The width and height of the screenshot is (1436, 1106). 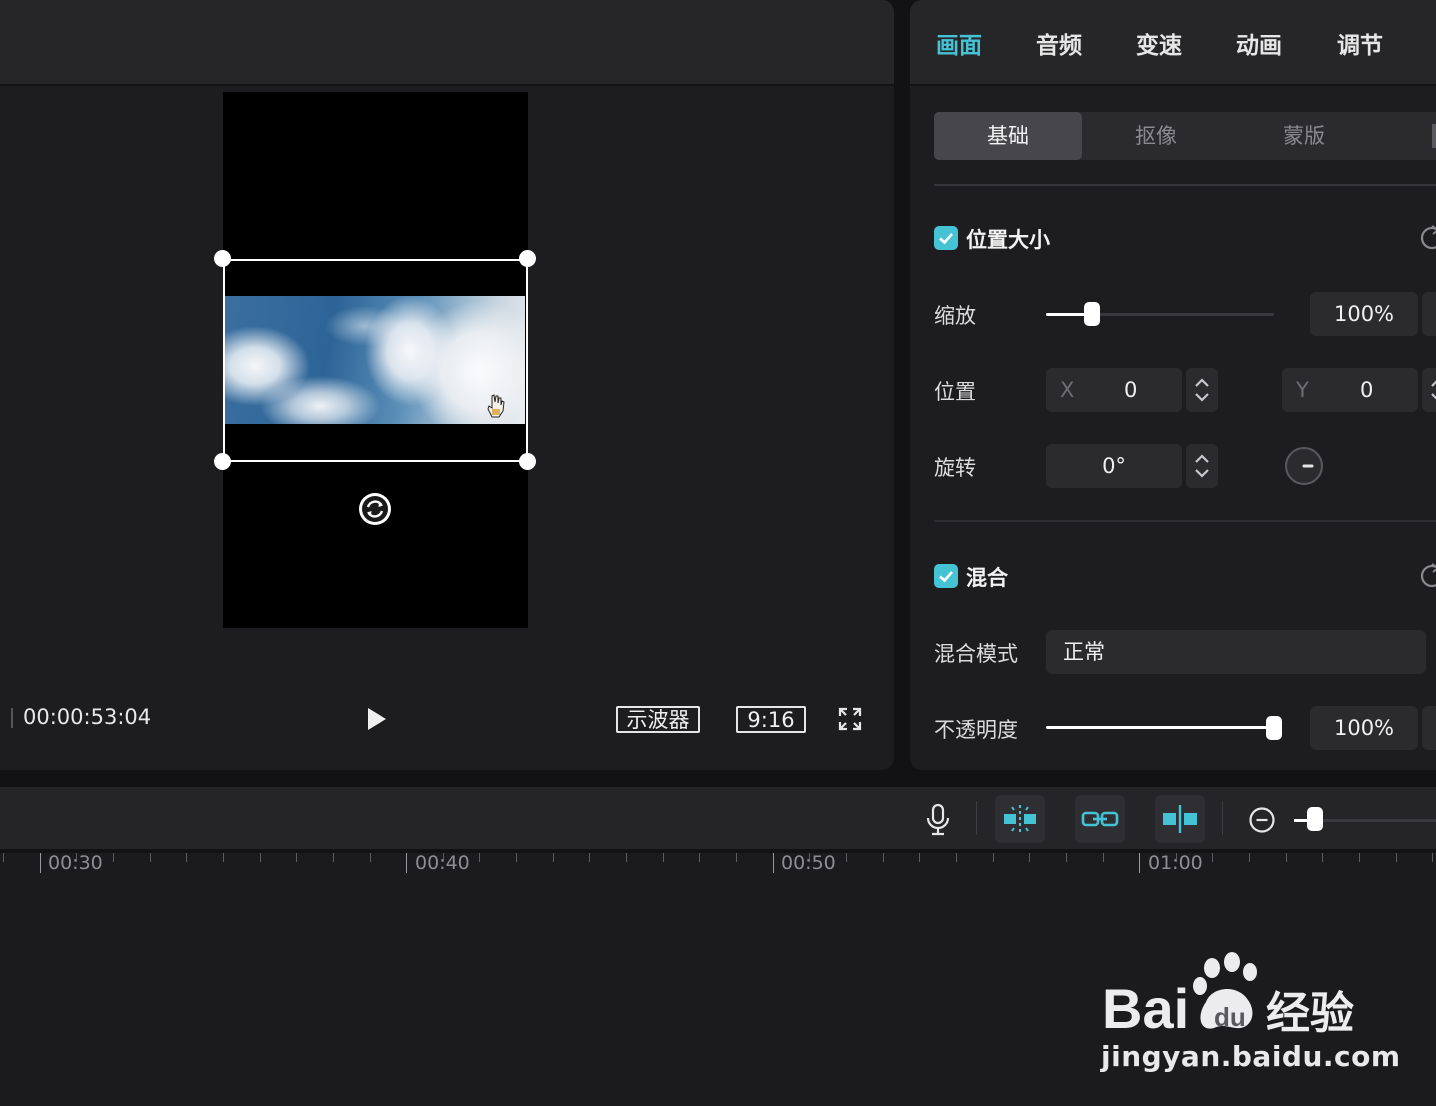 What do you see at coordinates (1230, 1017) in the screenshot?
I see `svg-text: du` at bounding box center [1230, 1017].